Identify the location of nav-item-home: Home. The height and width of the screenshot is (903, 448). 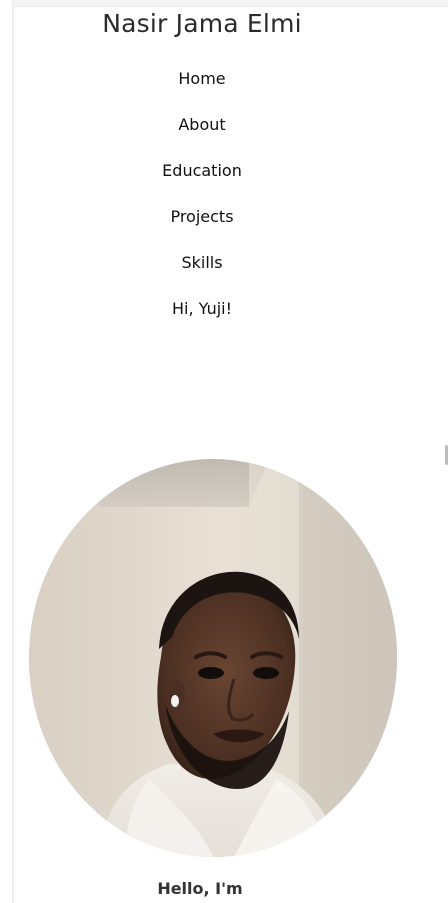
(202, 79).